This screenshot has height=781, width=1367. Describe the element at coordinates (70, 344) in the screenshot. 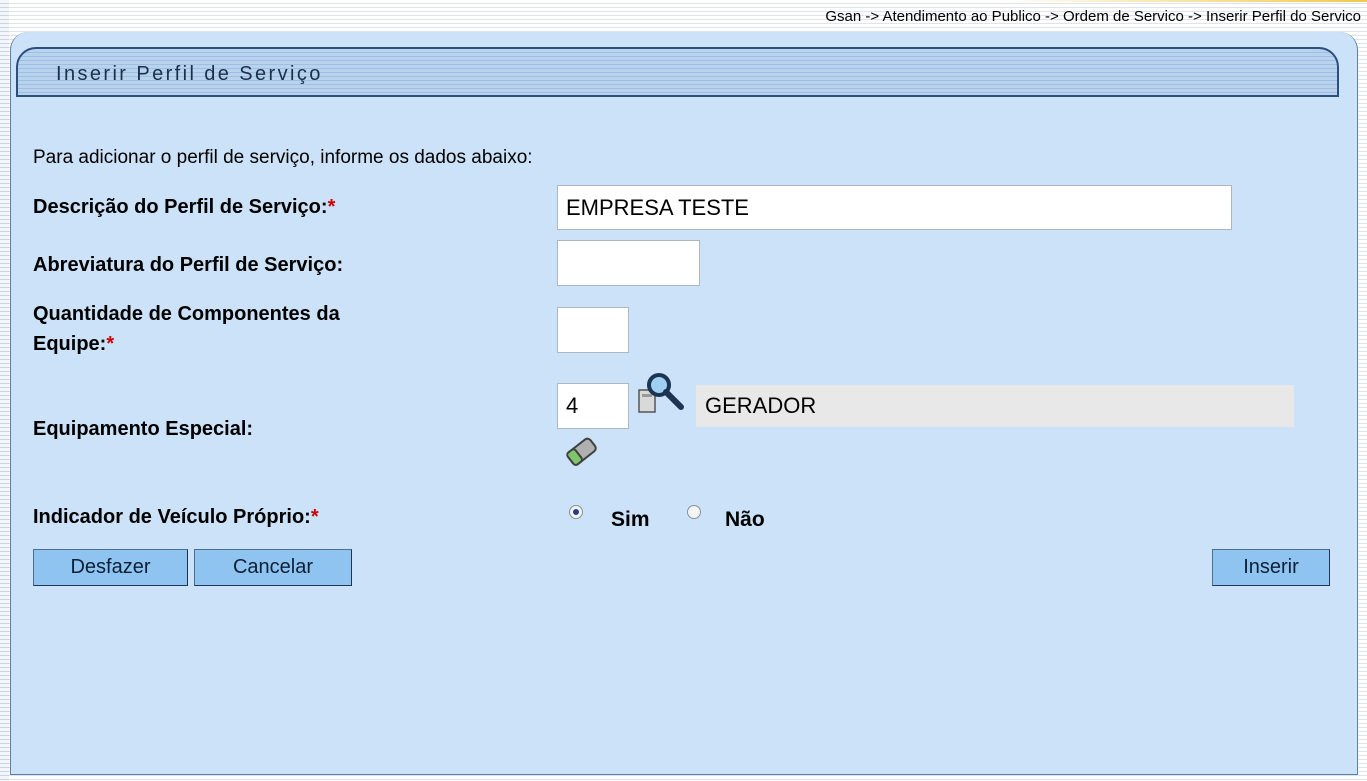

I see `quantidade-label-line2: Equipe:` at that location.